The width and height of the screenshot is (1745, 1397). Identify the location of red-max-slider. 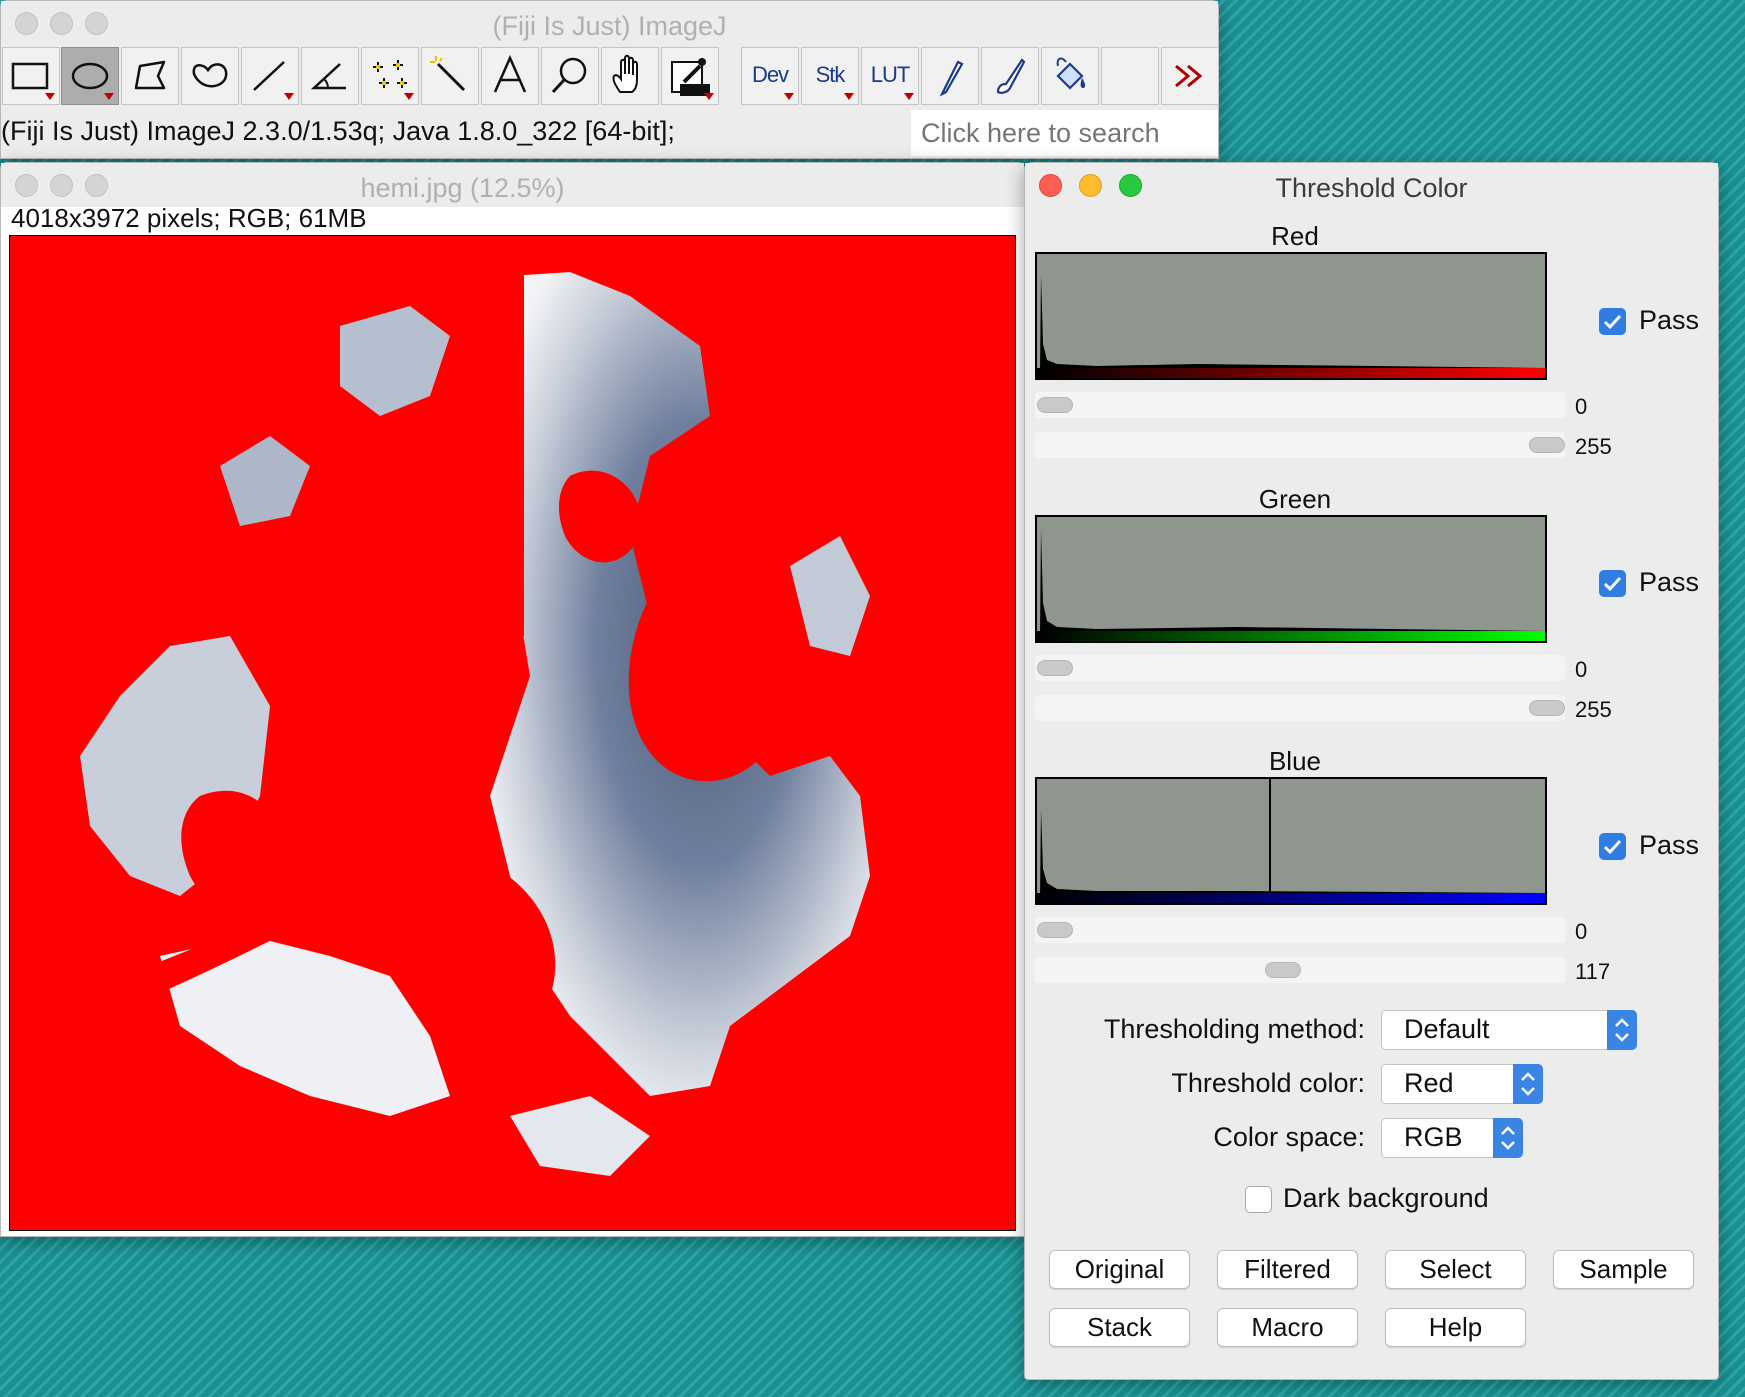
(1300, 445).